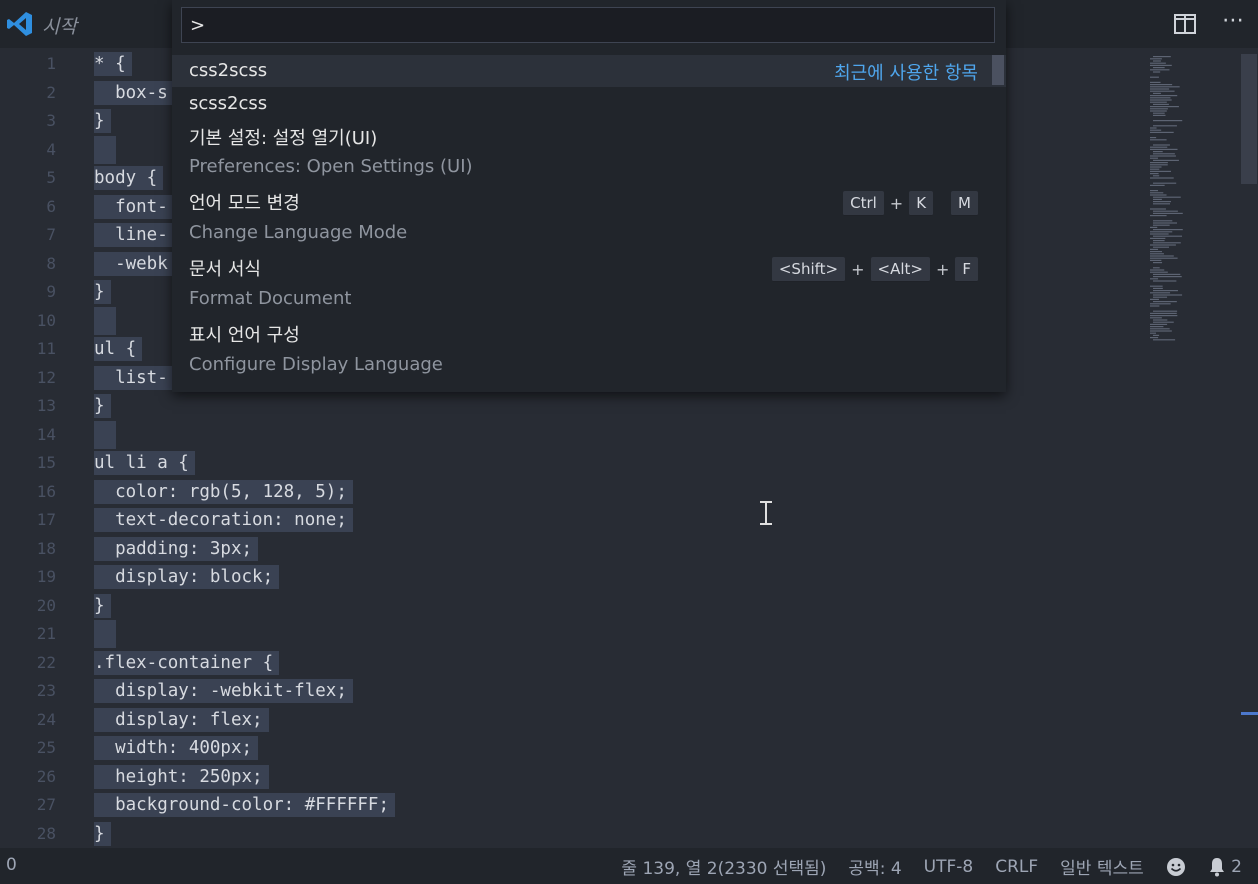 This screenshot has width=1258, height=884. What do you see at coordinates (1225, 867) in the screenshot?
I see `status-notifications: 2` at bounding box center [1225, 867].